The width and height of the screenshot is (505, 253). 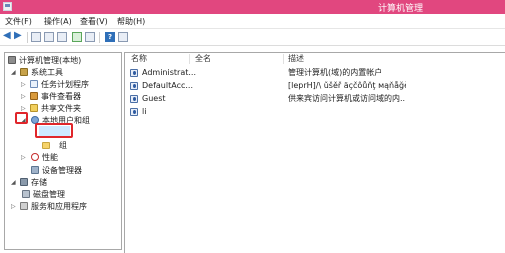 I want to click on menu-file: 文件(F), so click(x=18, y=21).